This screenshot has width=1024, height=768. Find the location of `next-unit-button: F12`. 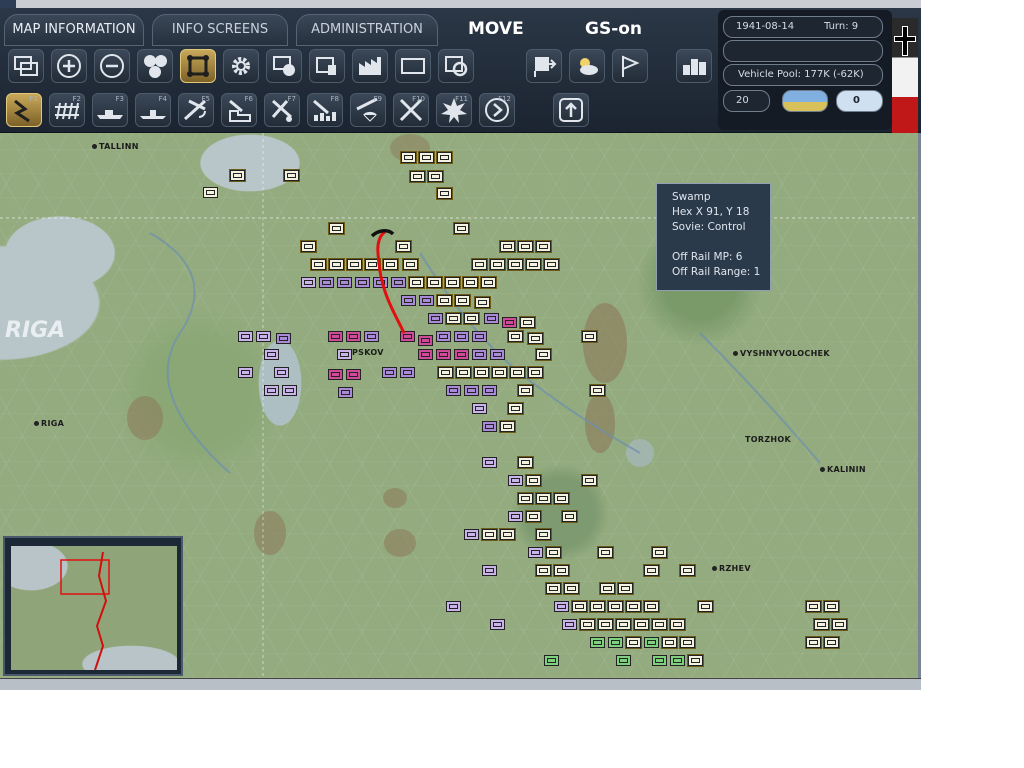

next-unit-button: F12 is located at coordinates (497, 110).